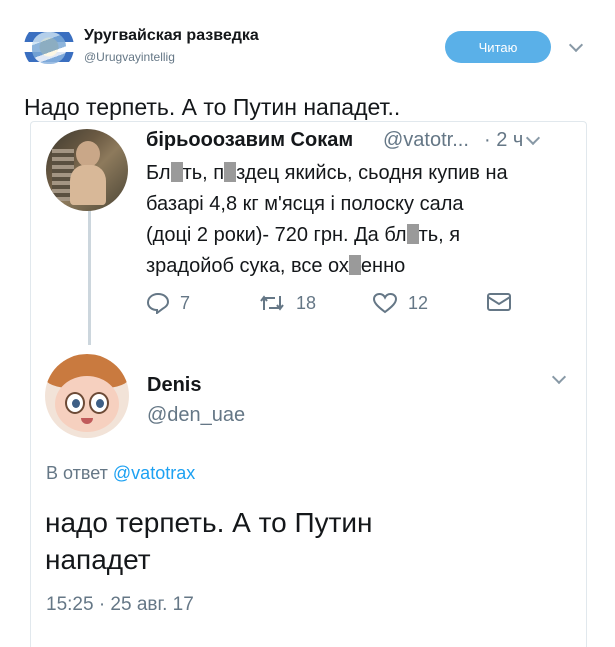 Image resolution: width=615 pixels, height=647 pixels. What do you see at coordinates (305, 541) in the screenshot?
I see `reply-tweet-text: надо терпеть. А то Путин нападет` at bounding box center [305, 541].